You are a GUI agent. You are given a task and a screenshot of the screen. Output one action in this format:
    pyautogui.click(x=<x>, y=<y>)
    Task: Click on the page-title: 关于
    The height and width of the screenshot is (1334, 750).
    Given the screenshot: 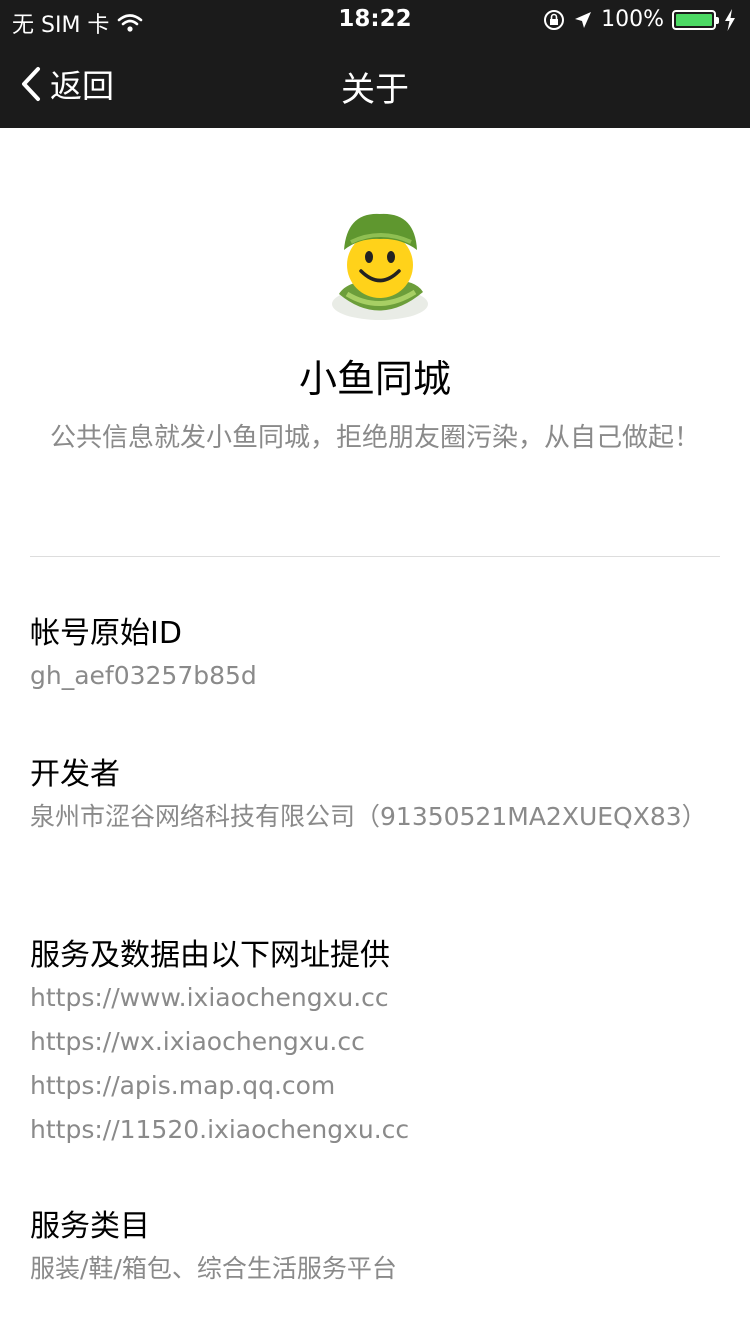 What is the action you would take?
    pyautogui.click(x=375, y=90)
    